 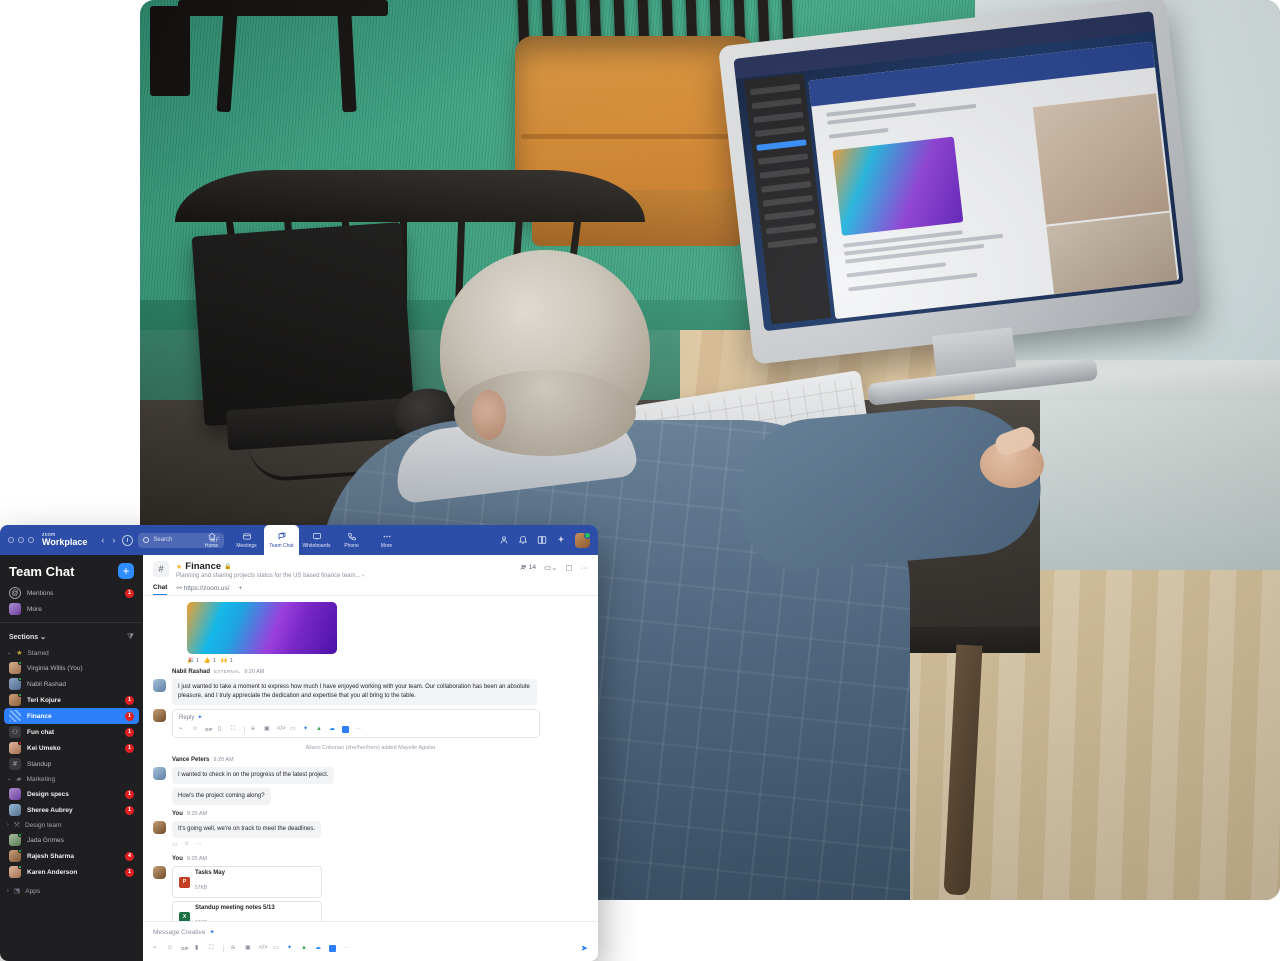 I want to click on tab-chat: Chat, so click(x=160, y=589).